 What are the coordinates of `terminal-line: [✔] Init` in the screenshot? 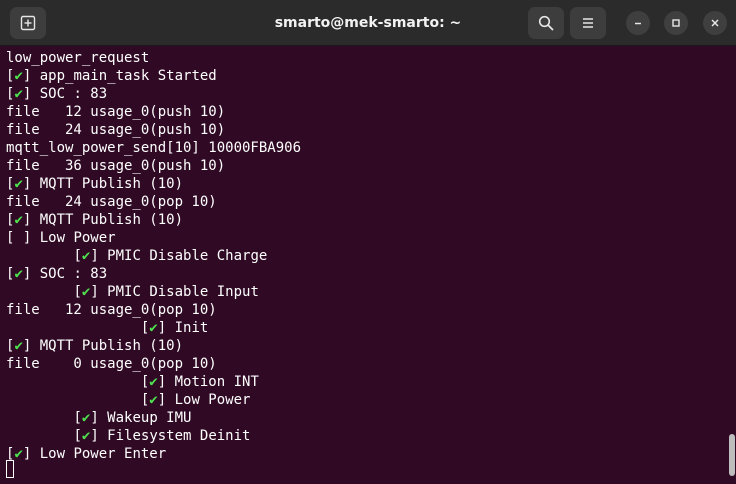 It's located at (153, 328).